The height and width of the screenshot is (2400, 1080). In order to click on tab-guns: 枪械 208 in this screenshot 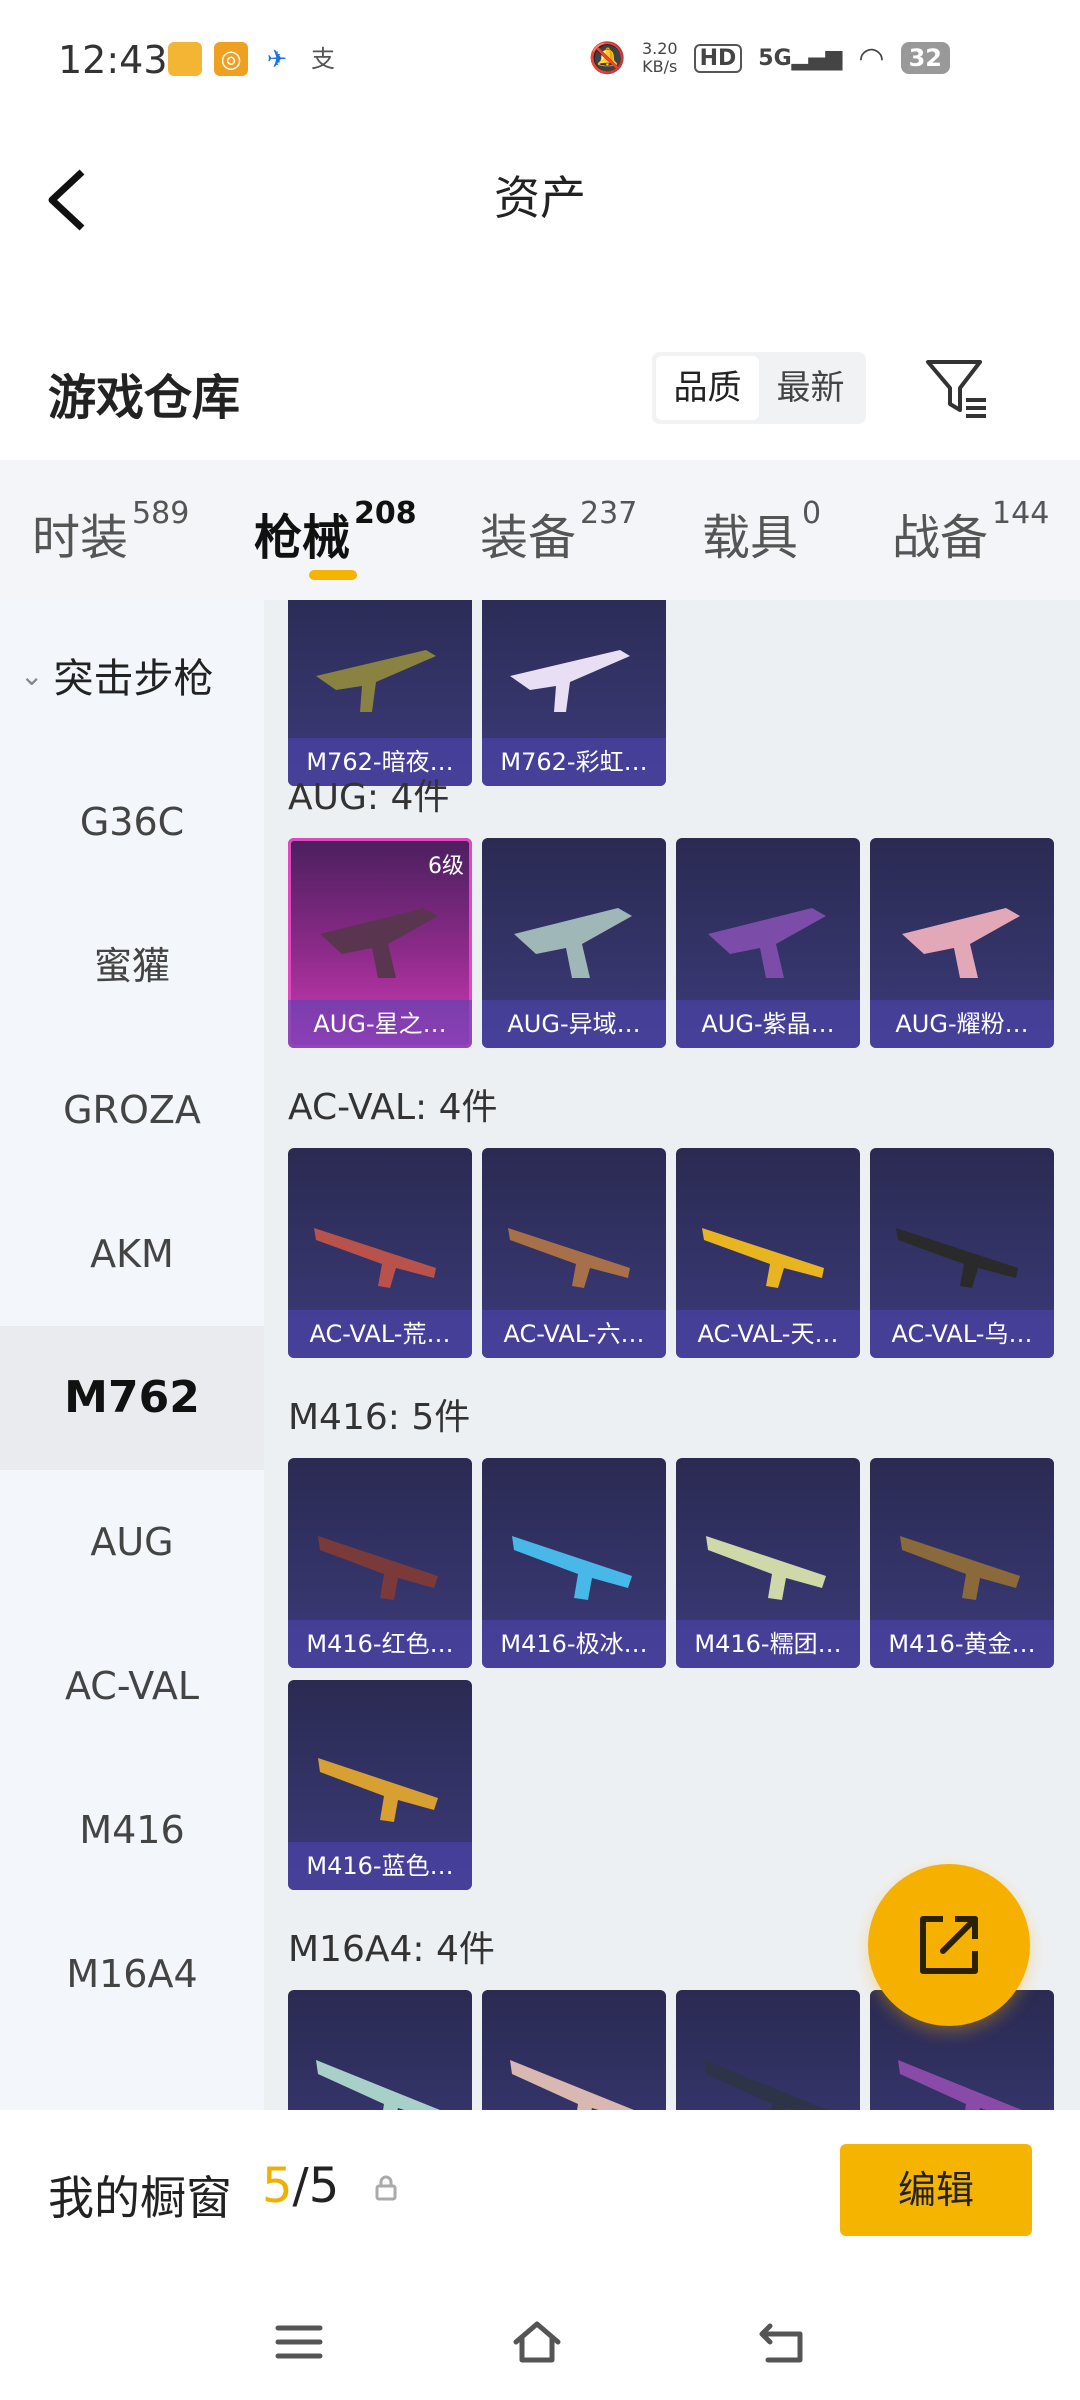, I will do `click(335, 532)`.